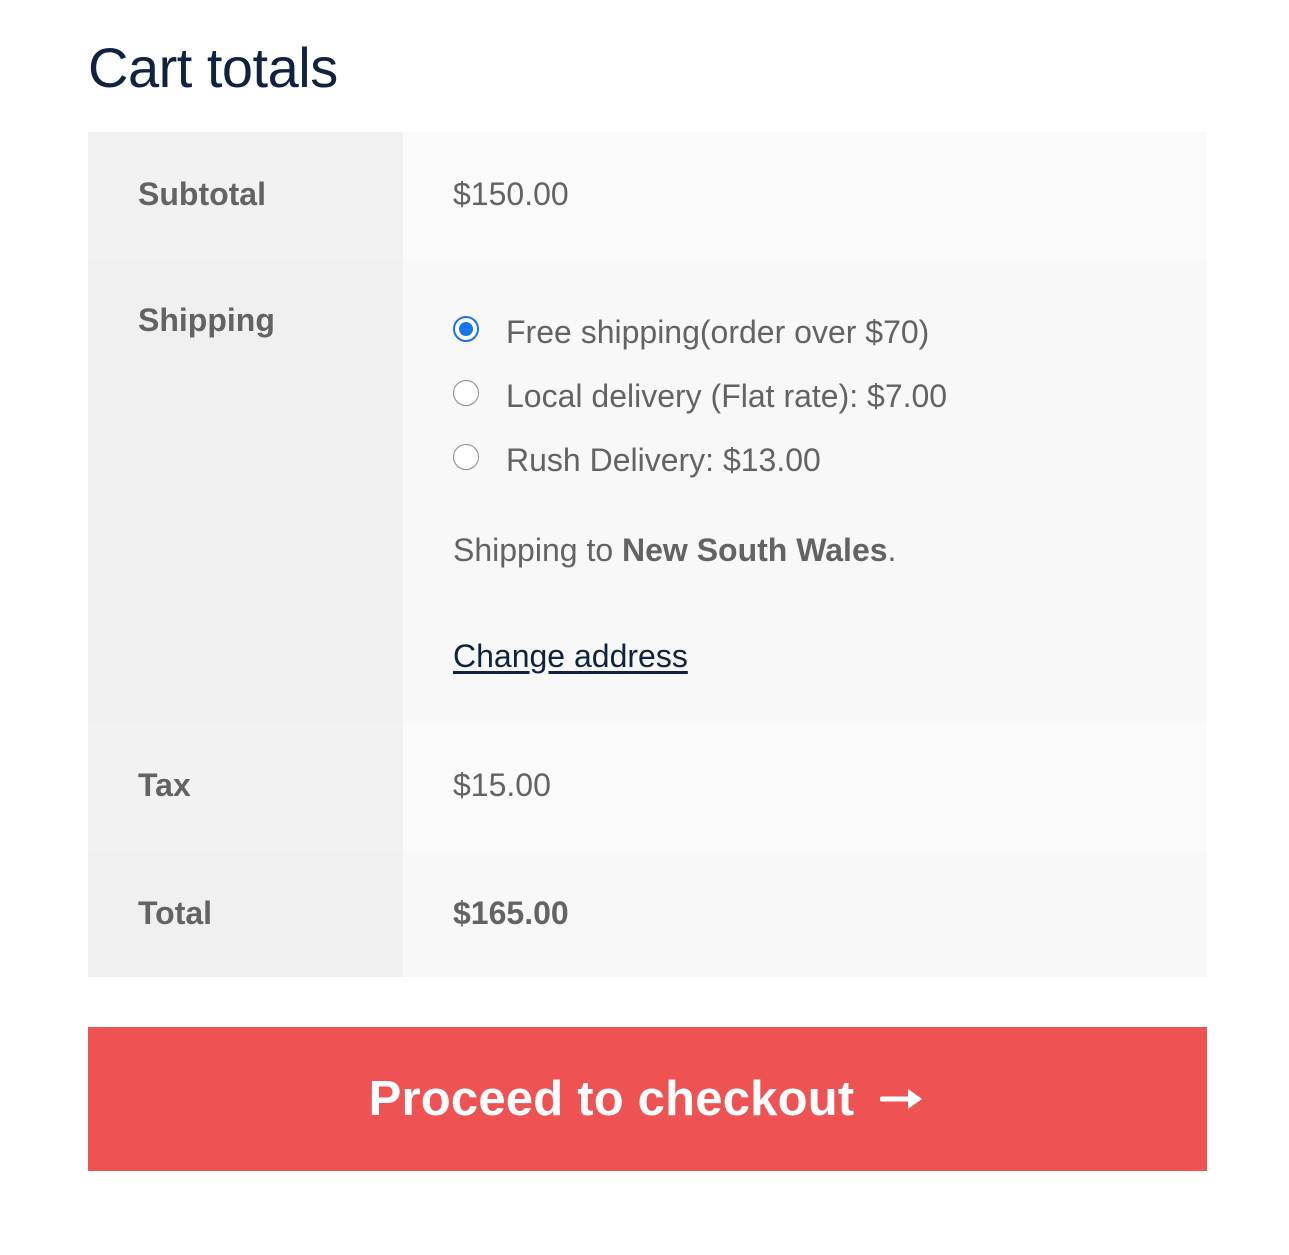 This screenshot has width=1289, height=1255. What do you see at coordinates (206, 320) in the screenshot?
I see `shipping-label: Shipping` at bounding box center [206, 320].